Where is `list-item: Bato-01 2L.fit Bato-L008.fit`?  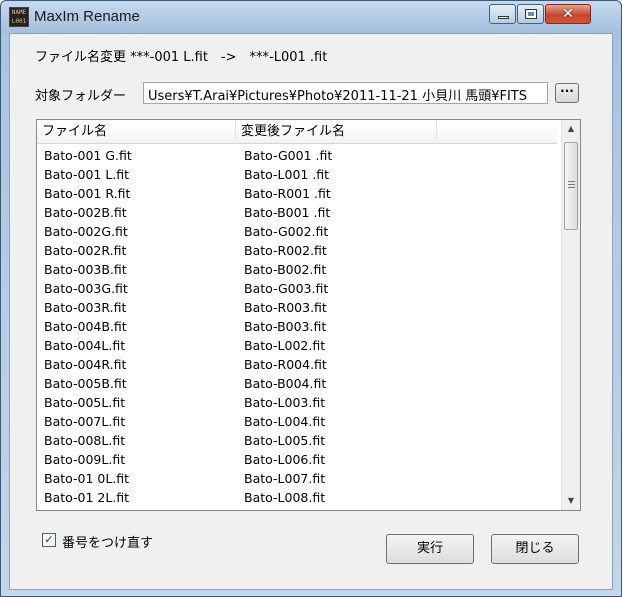
list-item: Bato-01 2L.fit Bato-L008.fit is located at coordinates (297, 497).